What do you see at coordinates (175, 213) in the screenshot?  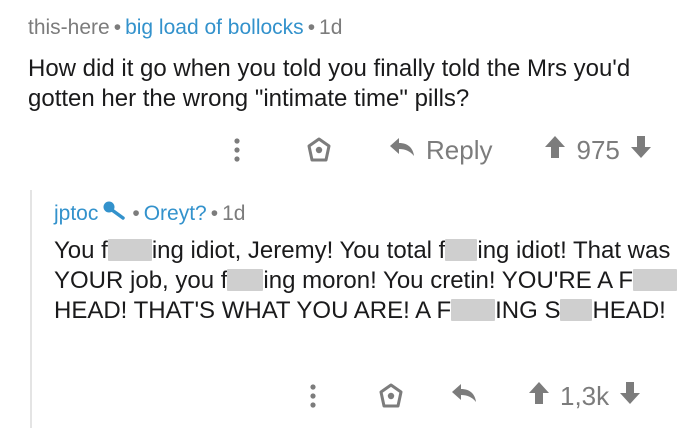 I see `user-flair: Oreyt?` at bounding box center [175, 213].